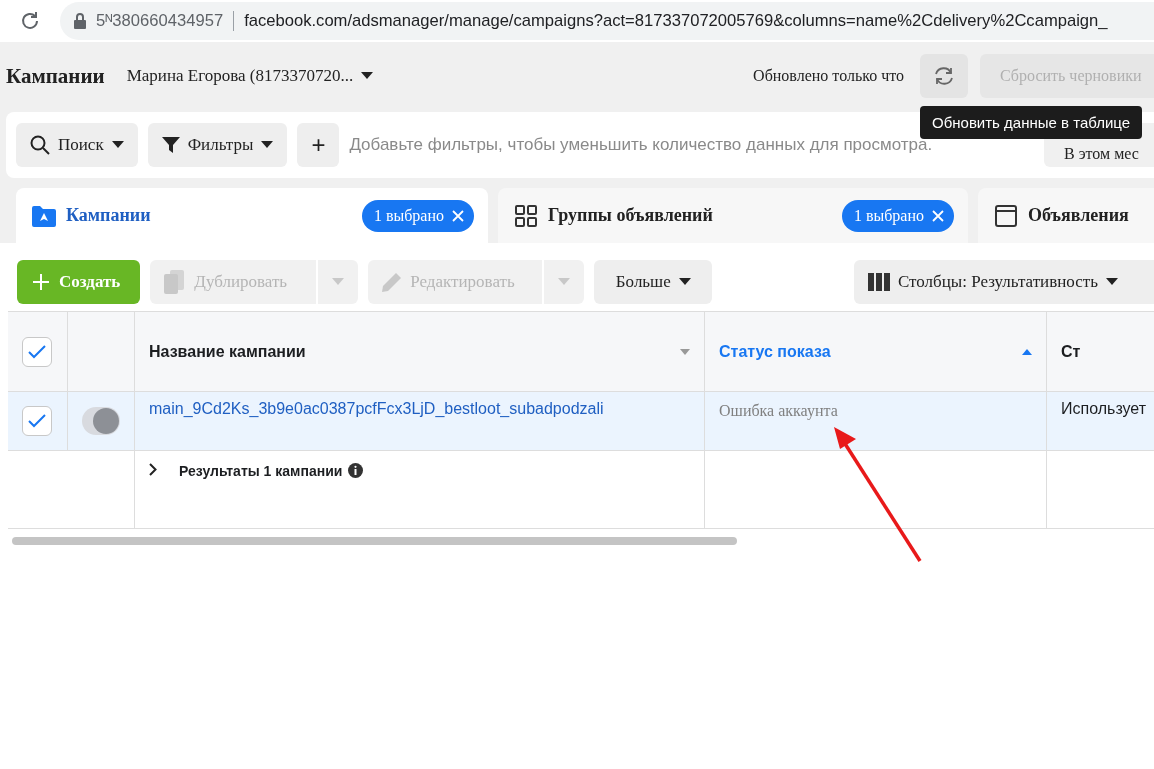 This screenshot has width=1154, height=769. What do you see at coordinates (318, 145) in the screenshot?
I see `add-filter-button: +` at bounding box center [318, 145].